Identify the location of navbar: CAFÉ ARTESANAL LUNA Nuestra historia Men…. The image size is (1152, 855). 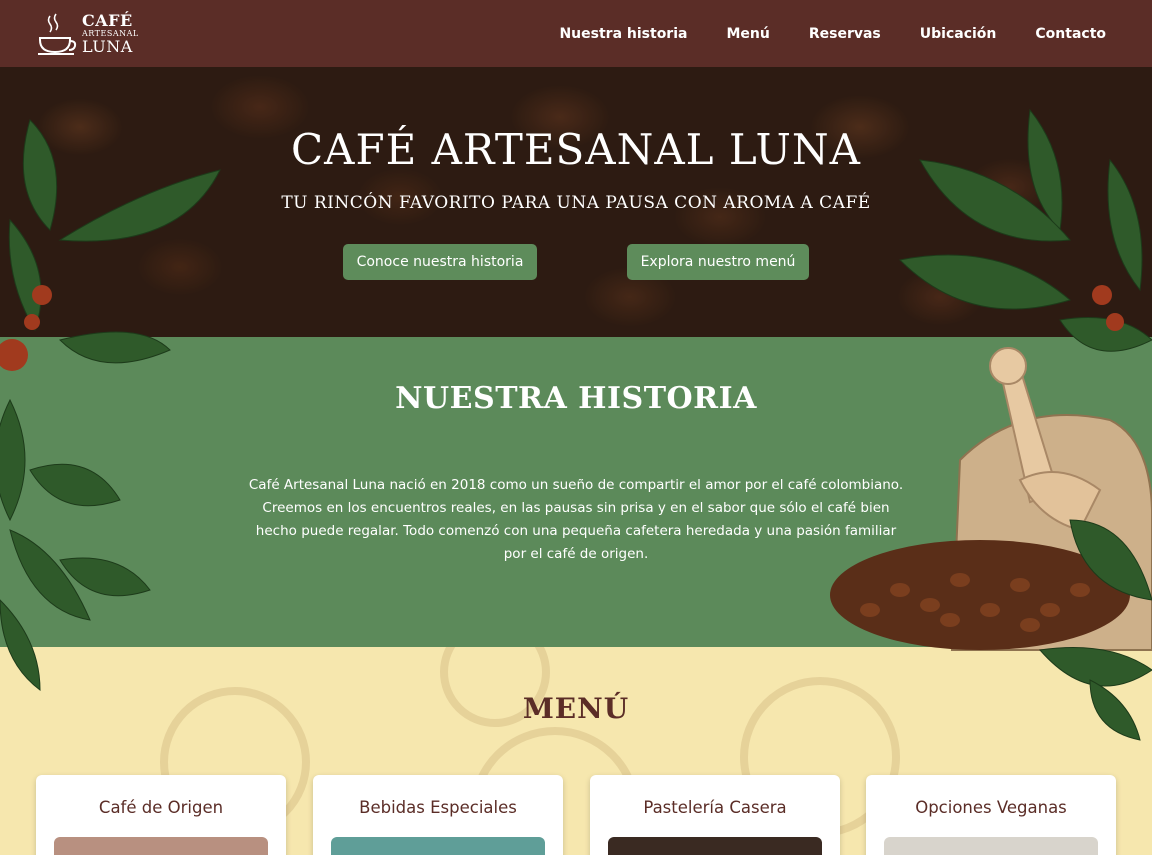
(576, 33).